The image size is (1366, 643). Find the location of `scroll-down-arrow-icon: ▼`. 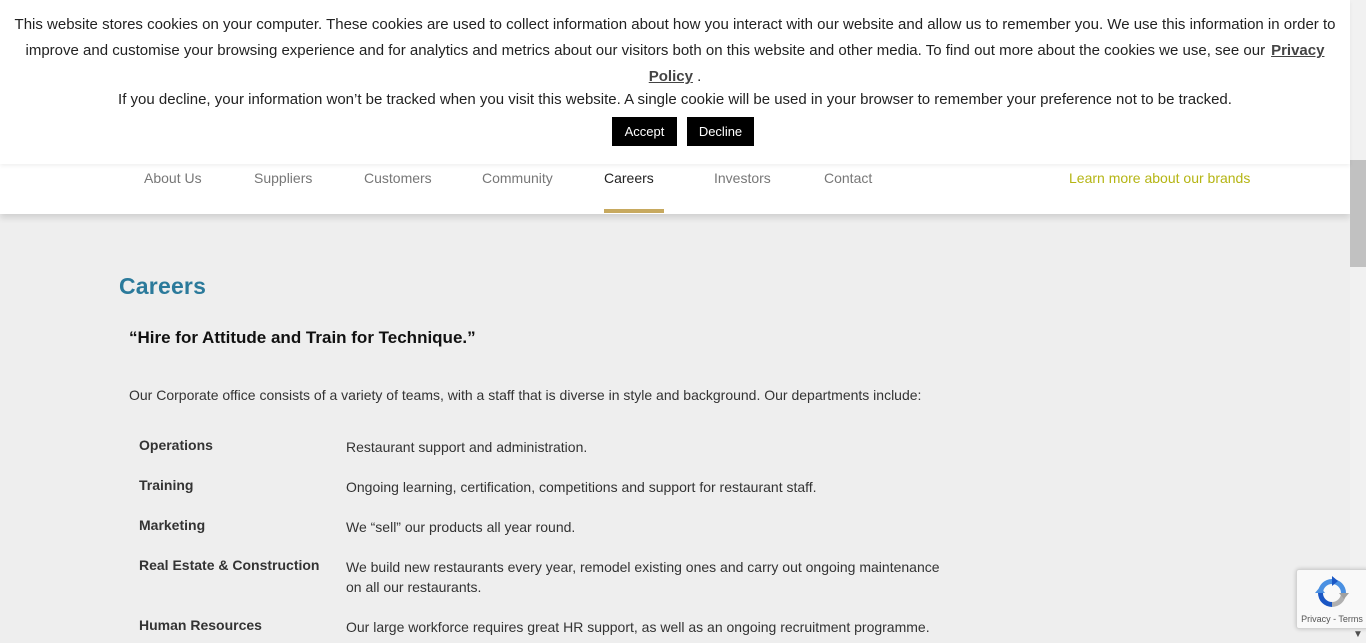

scroll-down-arrow-icon: ▼ is located at coordinates (1358, 635).